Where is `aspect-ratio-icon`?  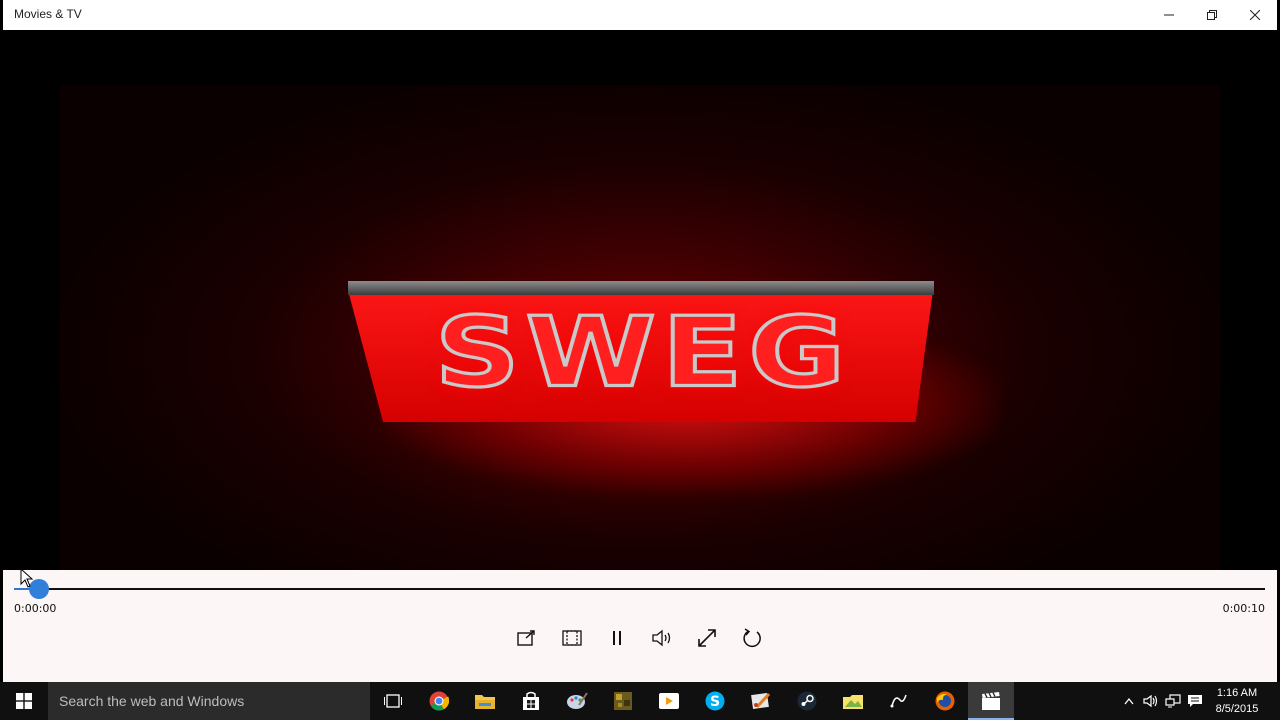 aspect-ratio-icon is located at coordinates (572, 638).